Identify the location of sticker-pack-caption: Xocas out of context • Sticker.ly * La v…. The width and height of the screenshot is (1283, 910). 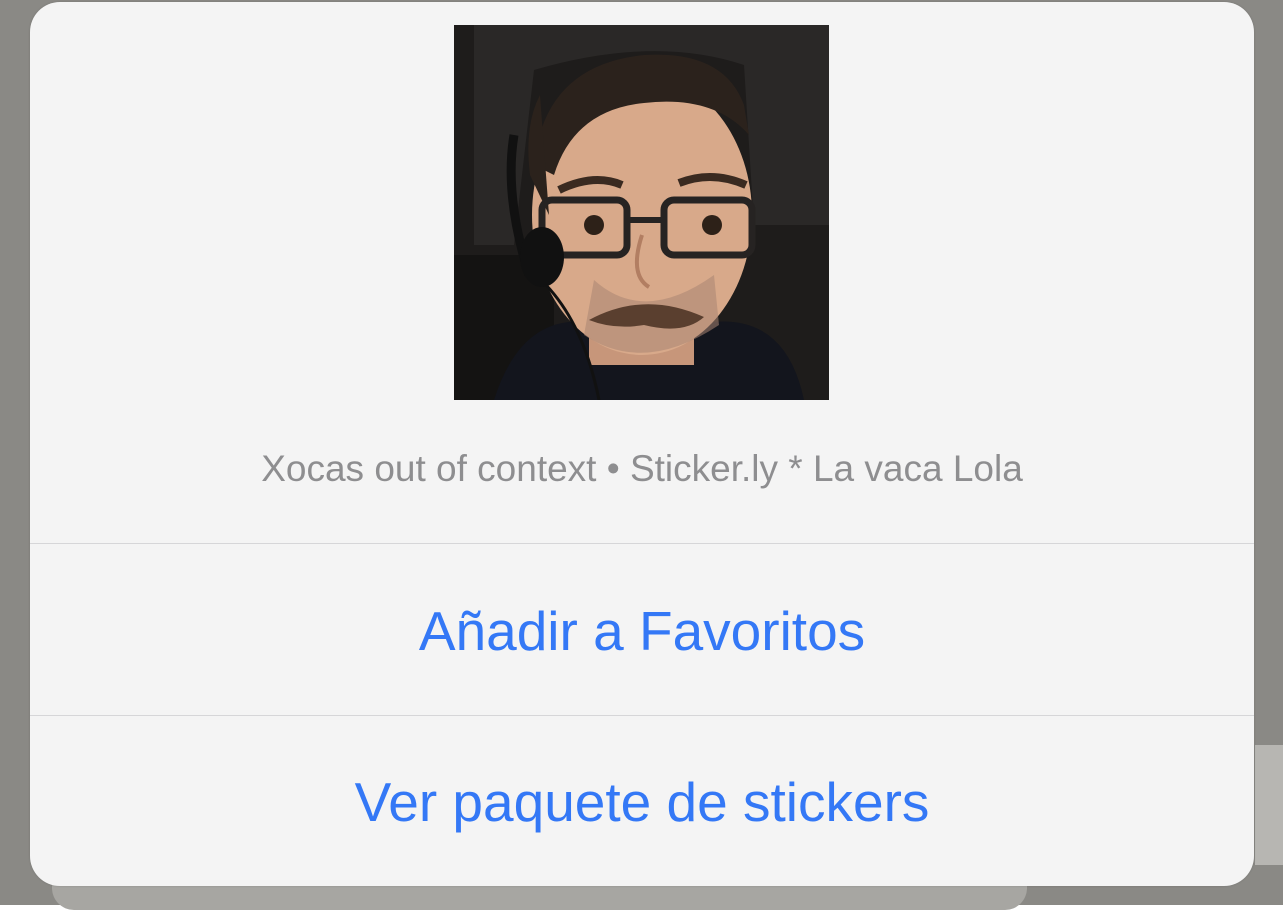
(642, 468).